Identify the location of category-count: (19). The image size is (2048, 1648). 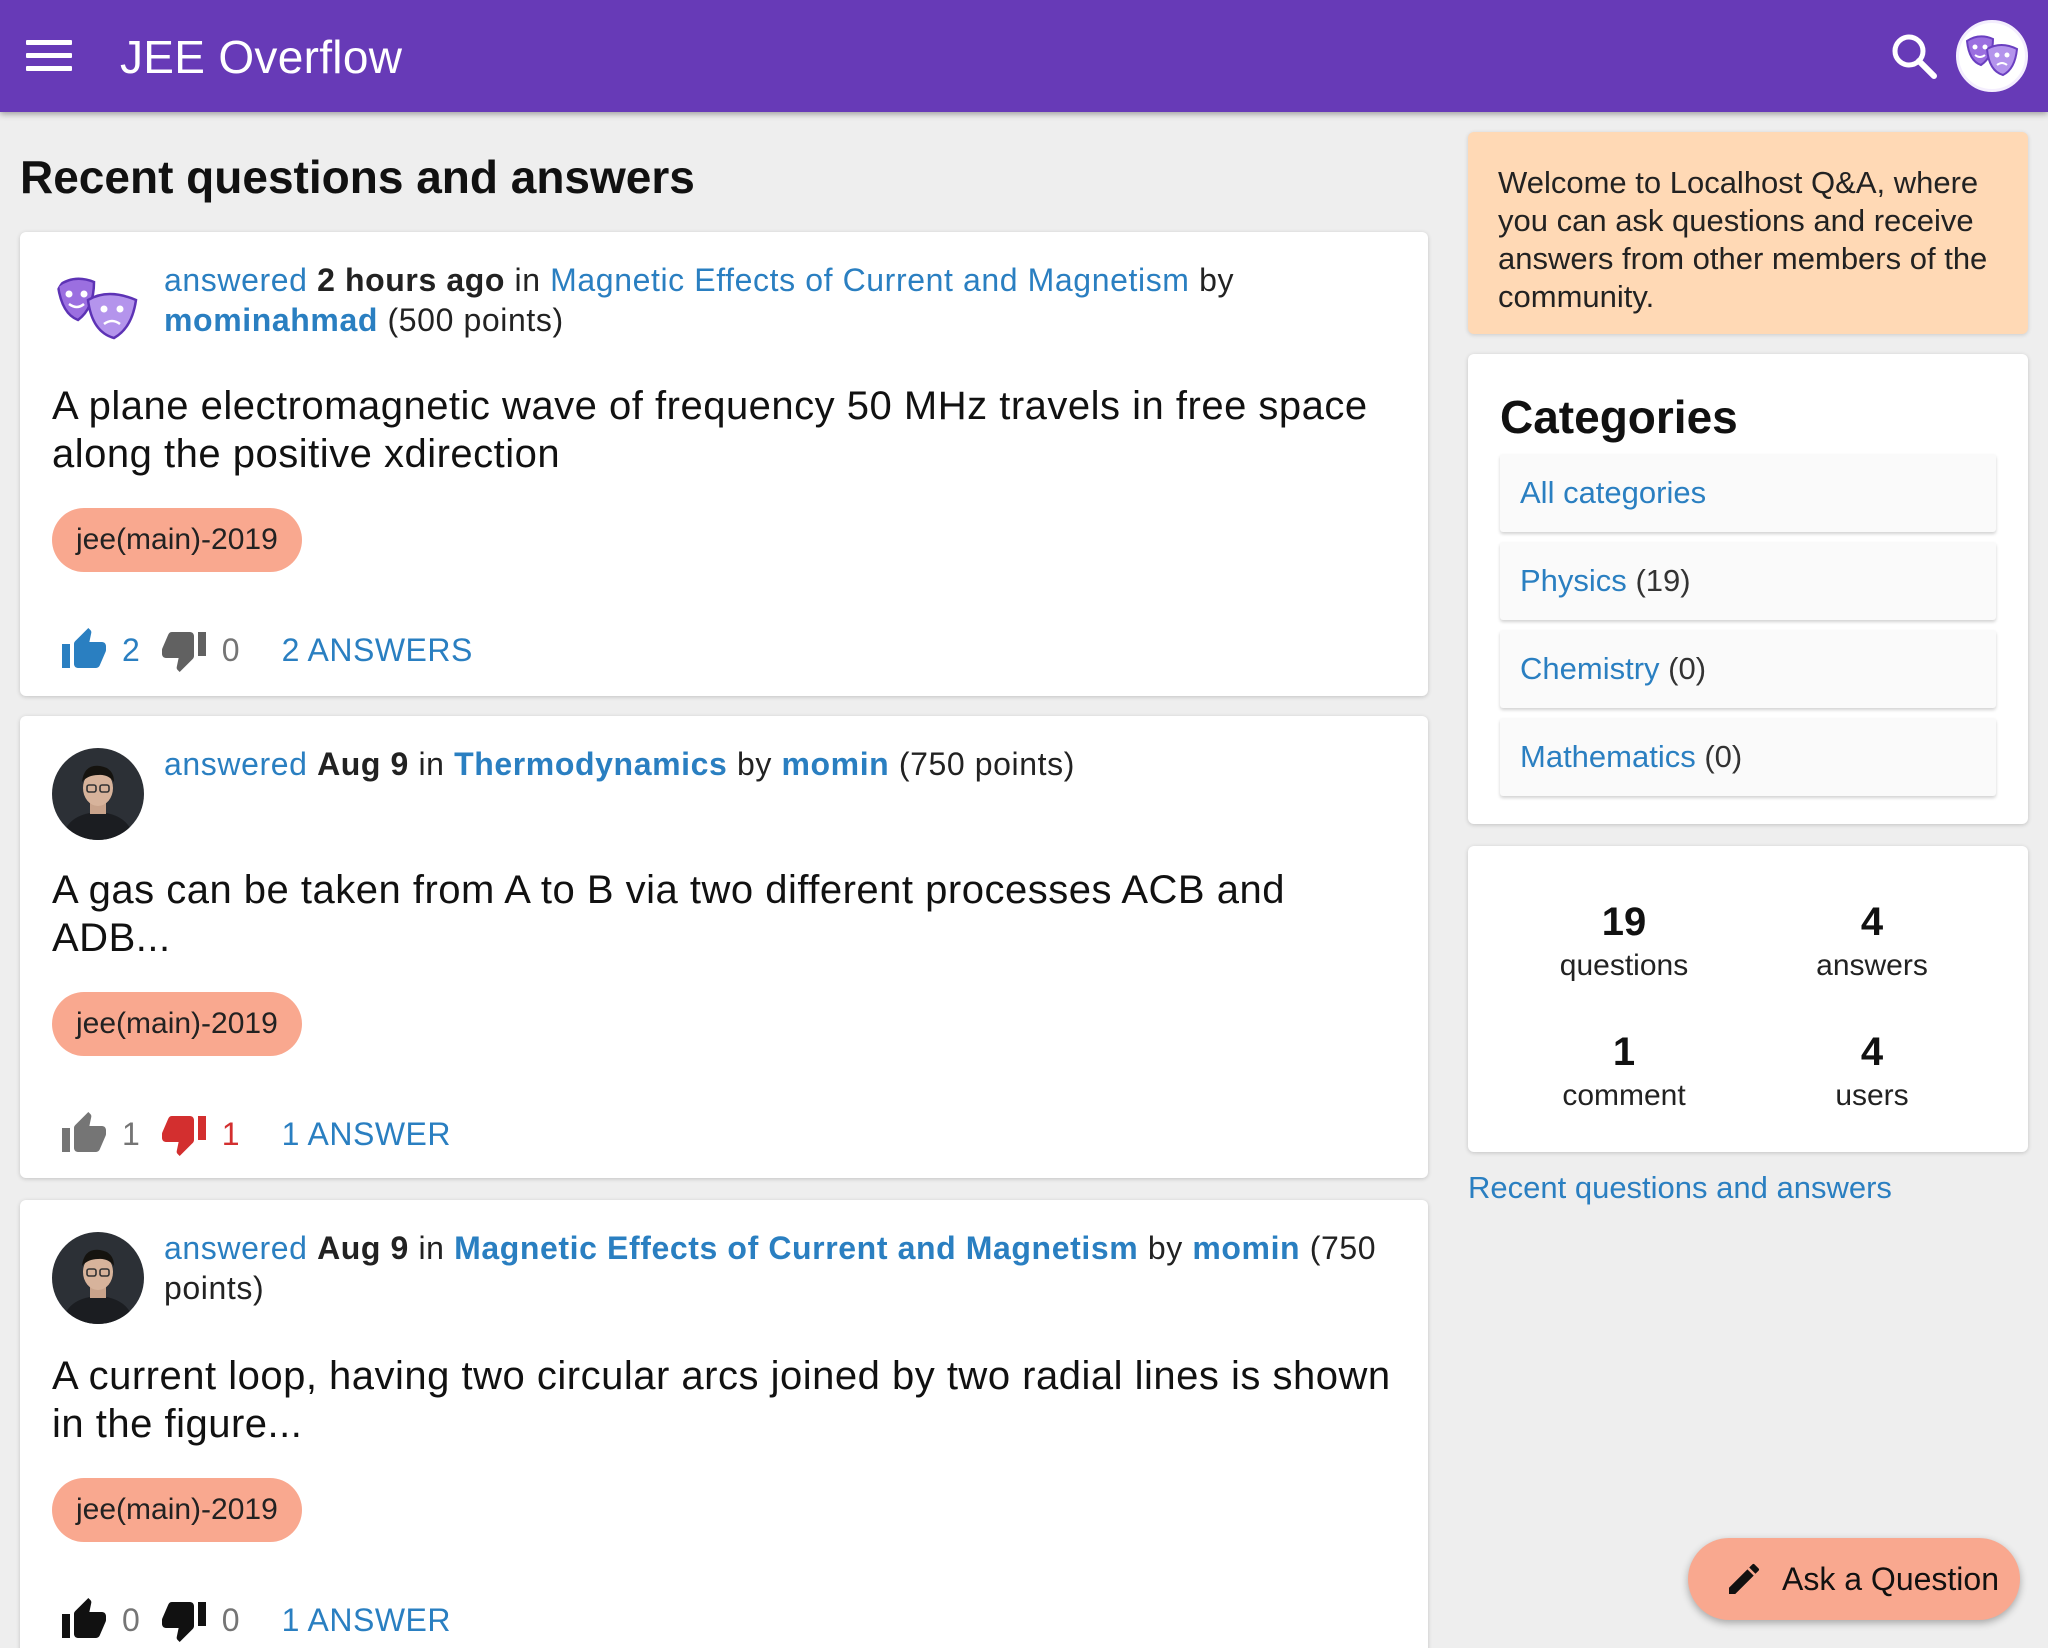
(1663, 580).